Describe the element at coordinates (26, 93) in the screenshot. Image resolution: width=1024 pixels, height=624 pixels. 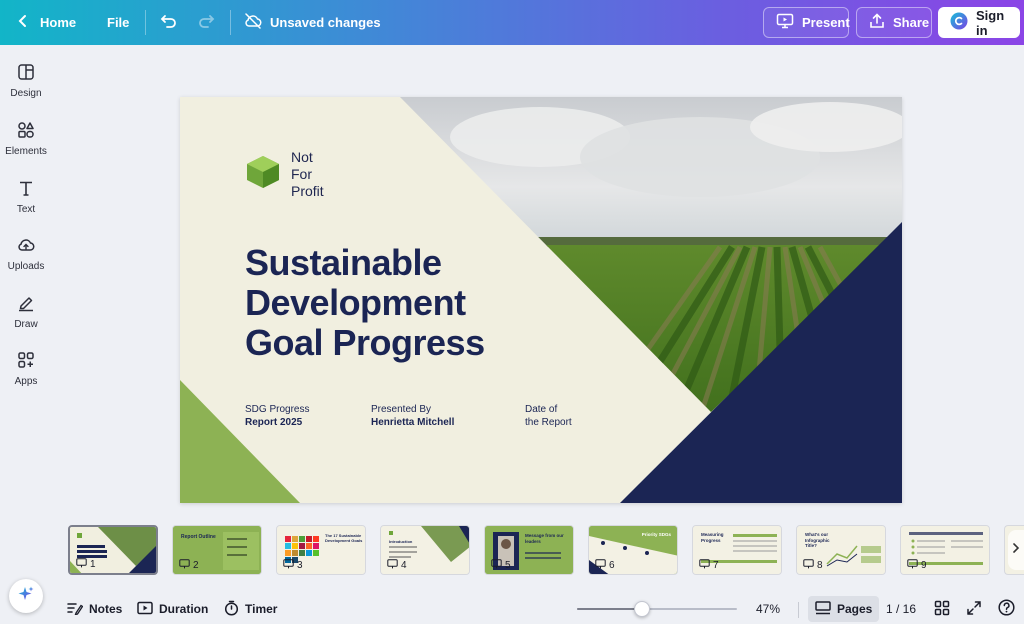
I see `sidebar-item-label: Design` at that location.